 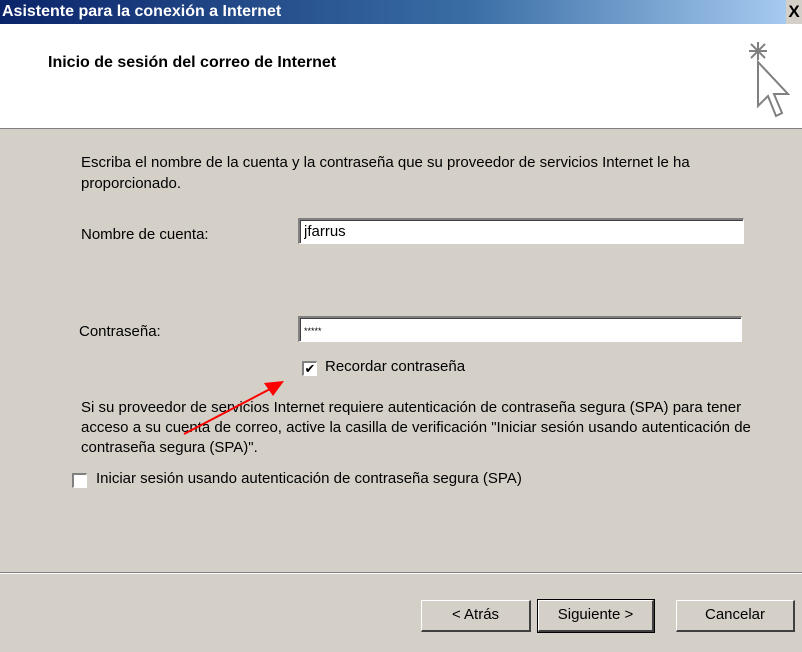 I want to click on check-mark-icon: ✔, so click(x=310, y=368).